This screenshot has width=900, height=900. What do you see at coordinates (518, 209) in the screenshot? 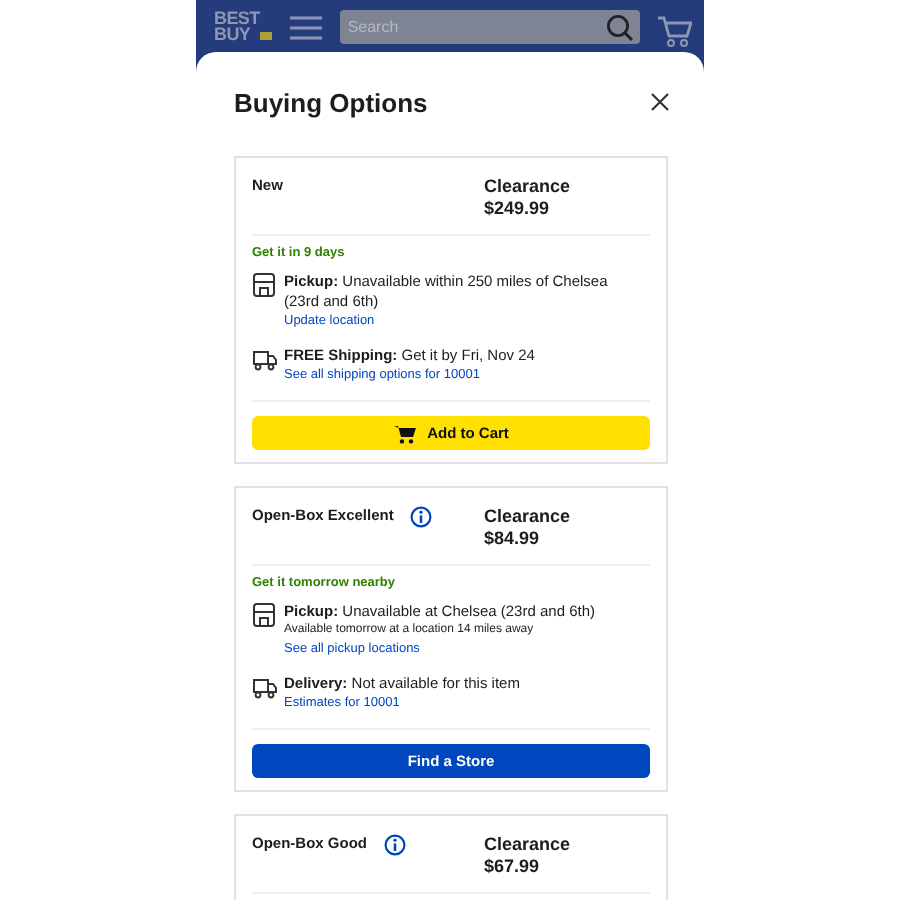
I see `price: $249.99` at bounding box center [518, 209].